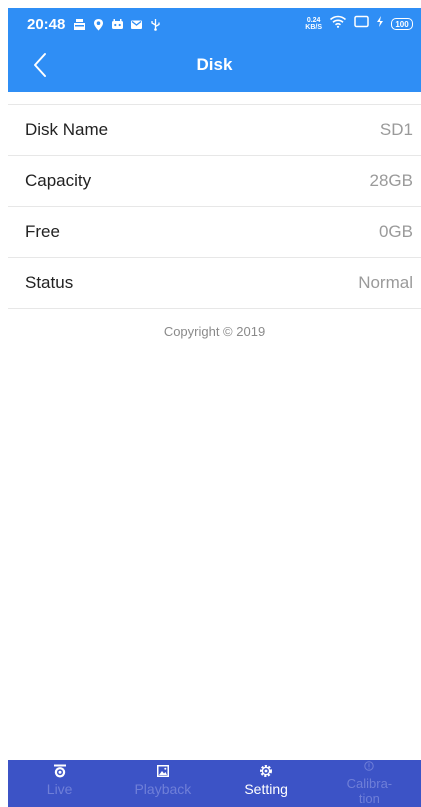 The width and height of the screenshot is (421, 807). Describe the element at coordinates (266, 771) in the screenshot. I see `gear-icon` at that location.